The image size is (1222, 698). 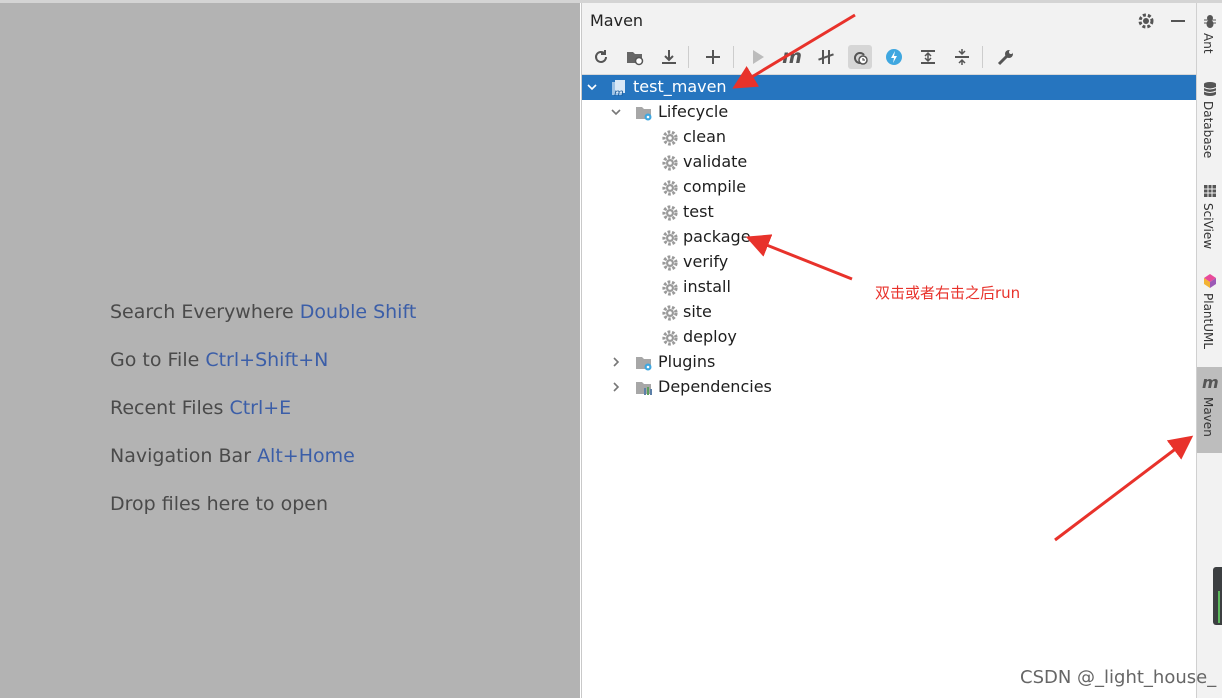 I want to click on stripe-label: Ant, so click(x=1208, y=43).